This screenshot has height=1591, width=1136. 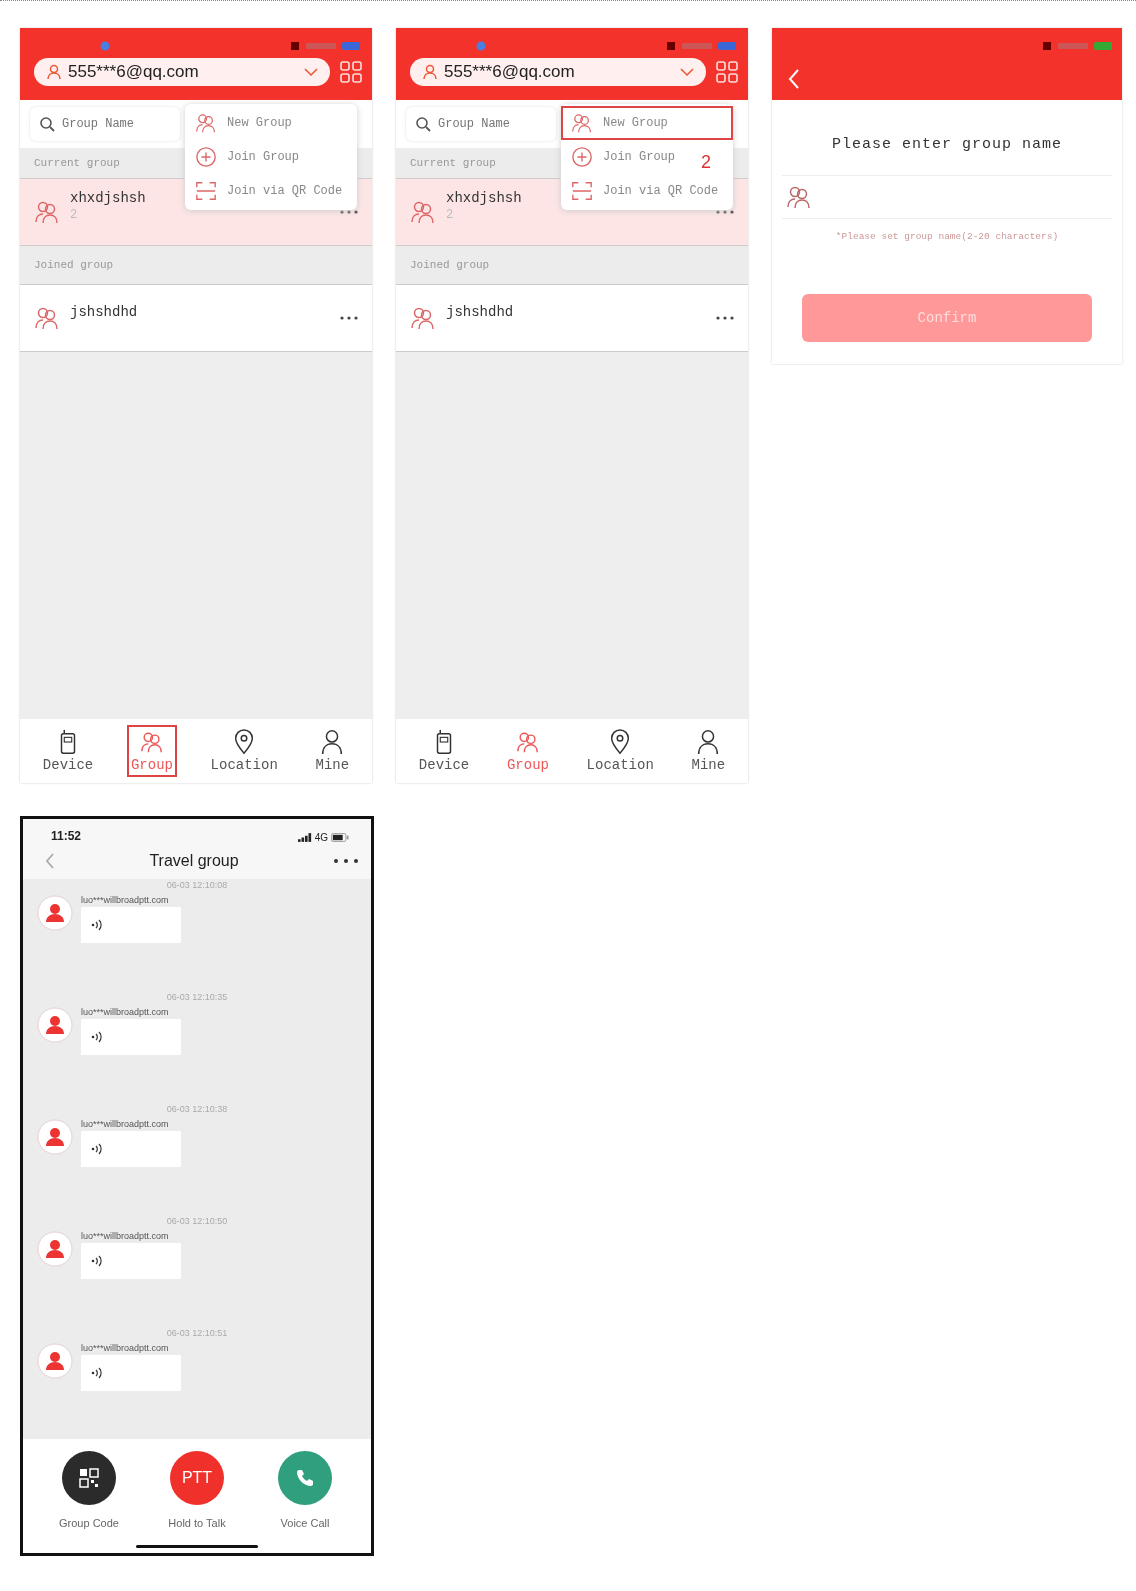 What do you see at coordinates (947, 236) in the screenshot?
I see `hint-text: *Please set group name(2-20 characters)` at bounding box center [947, 236].